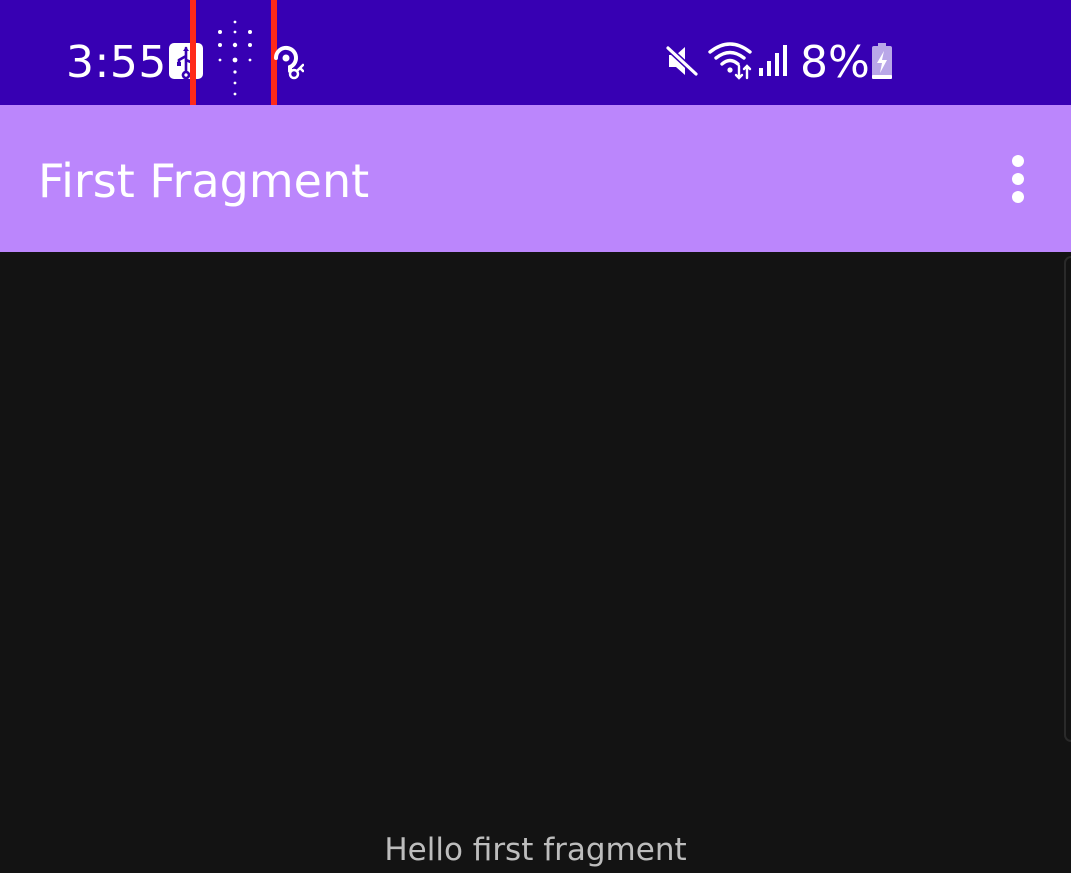 This screenshot has width=1071, height=873. I want to click on dots-grid-icon, so click(235, 58).